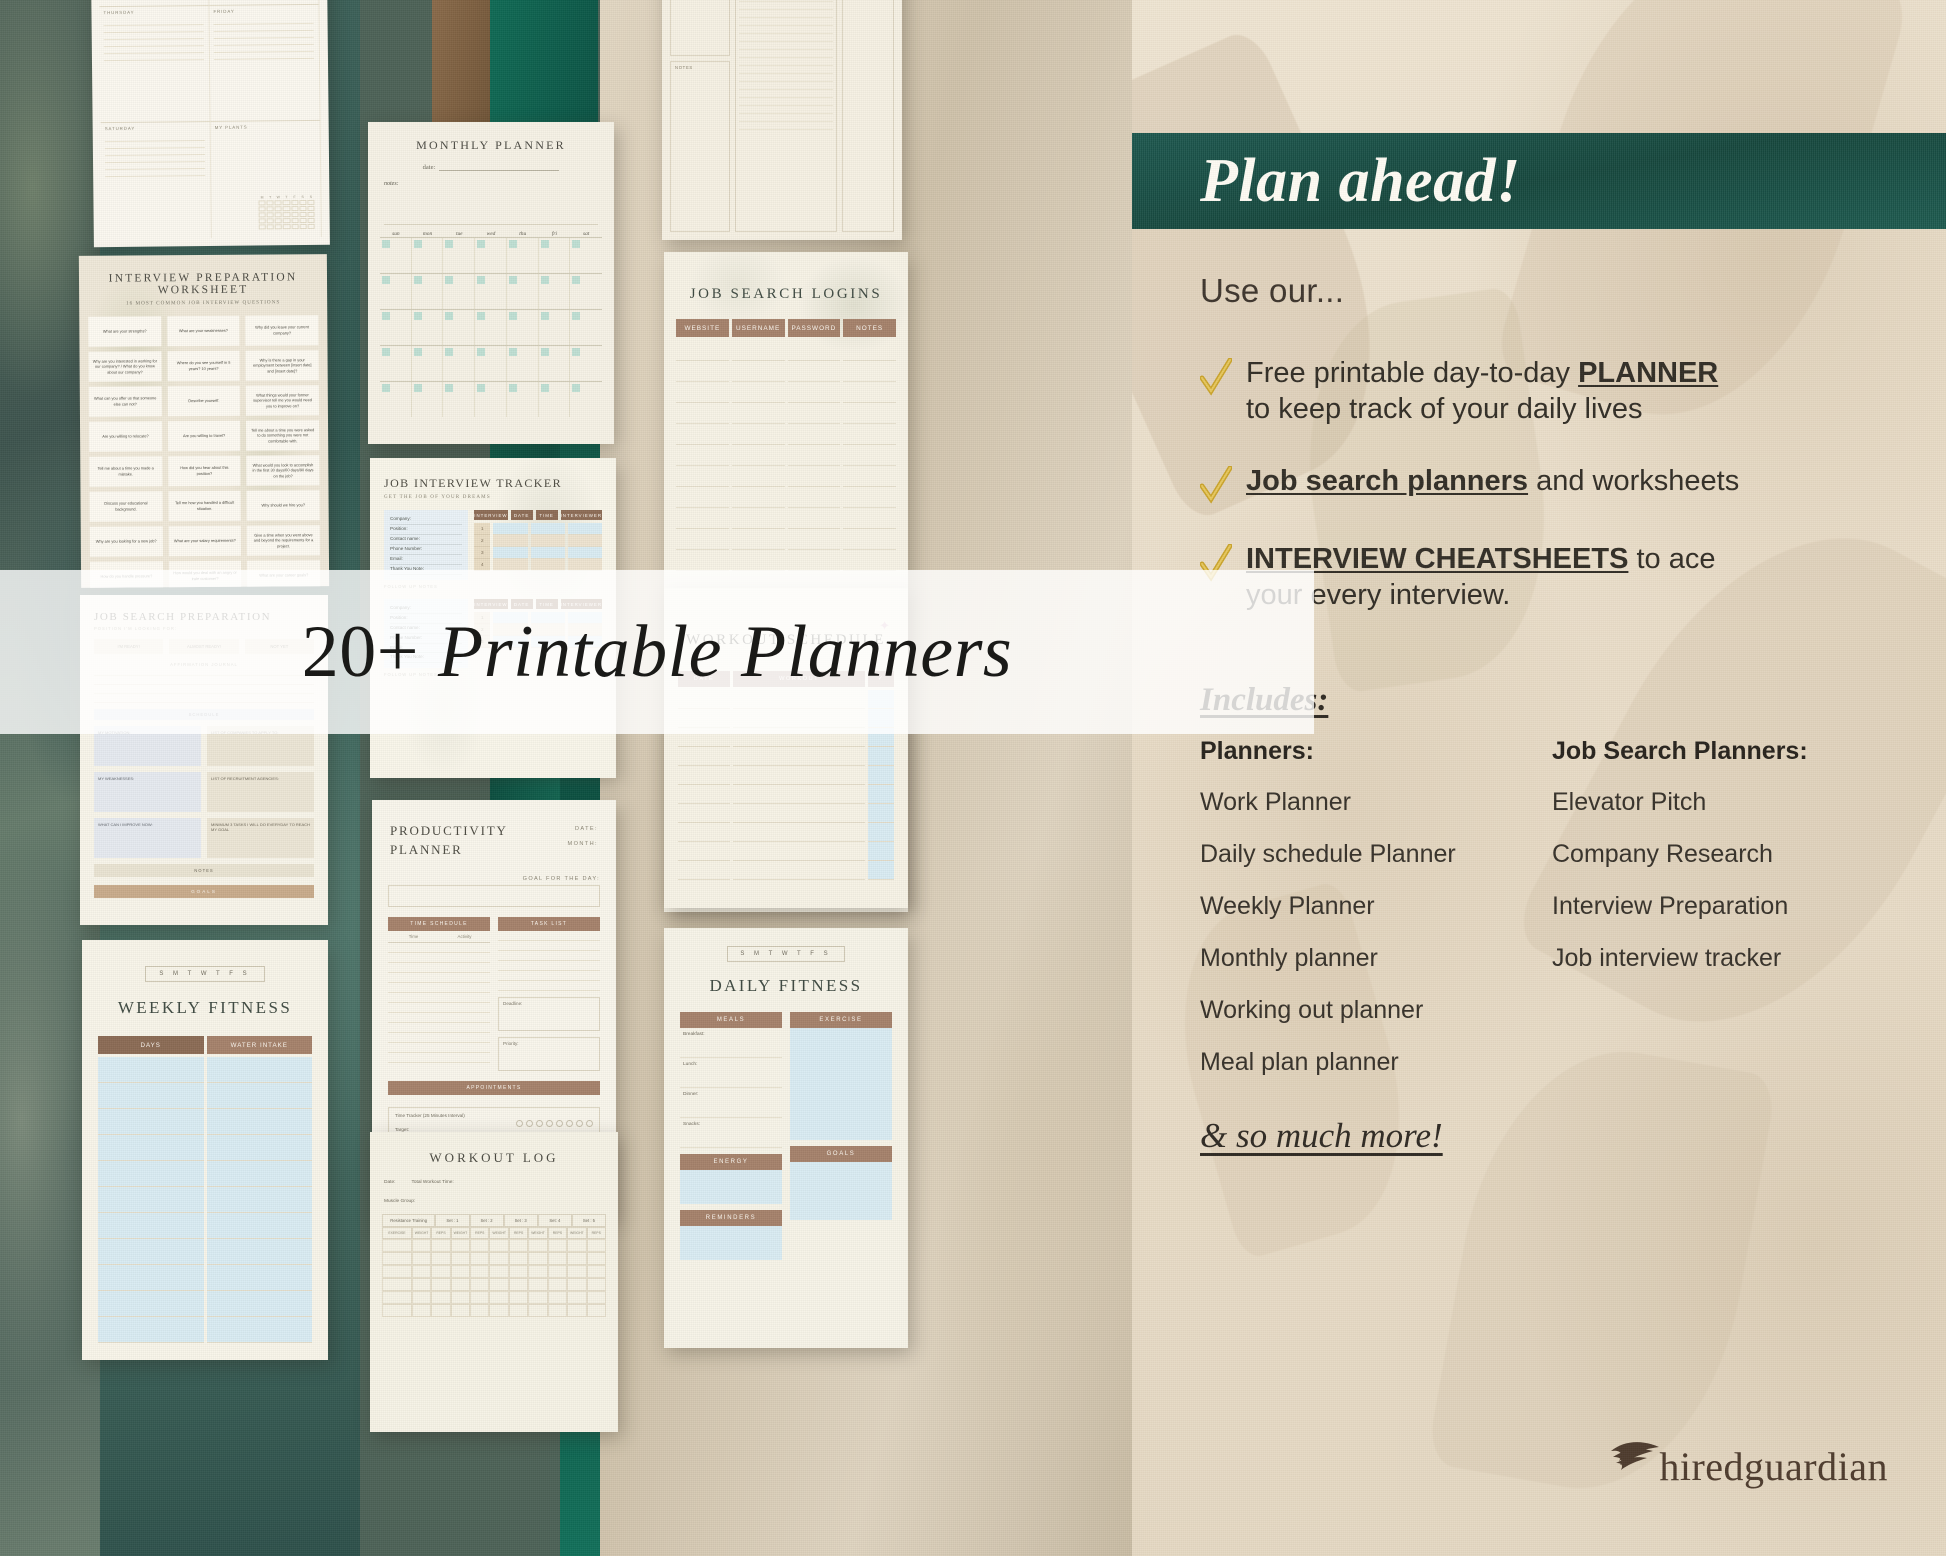  What do you see at coordinates (841, 1084) in the screenshot?
I see `exercise-box` at bounding box center [841, 1084].